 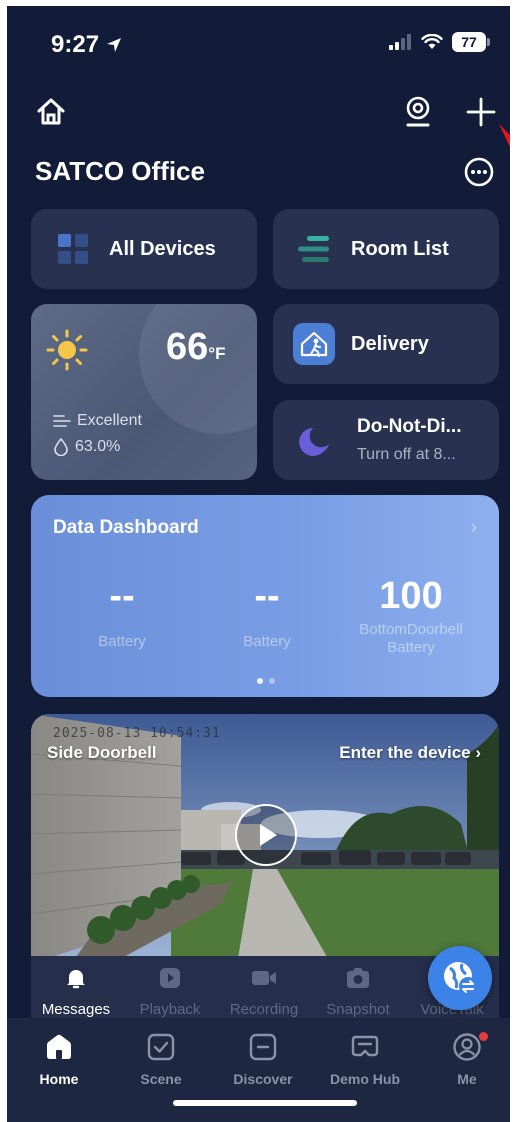 What do you see at coordinates (410, 753) in the screenshot?
I see `enter-device-link: Enter the device ›` at bounding box center [410, 753].